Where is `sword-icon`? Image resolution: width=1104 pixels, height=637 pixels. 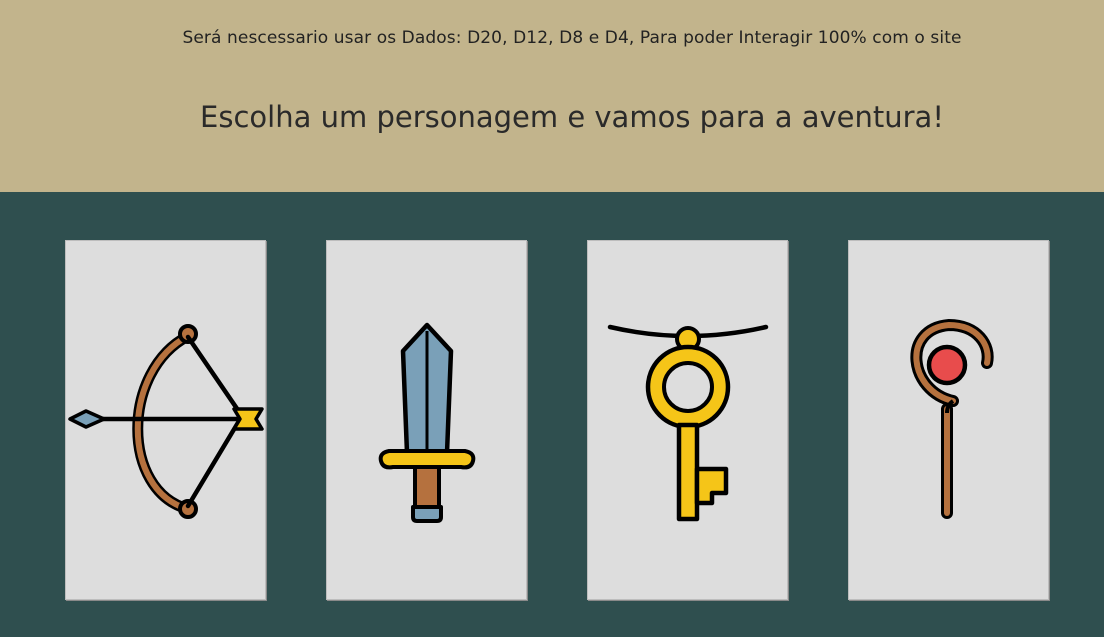
sword-icon is located at coordinates (427, 422).